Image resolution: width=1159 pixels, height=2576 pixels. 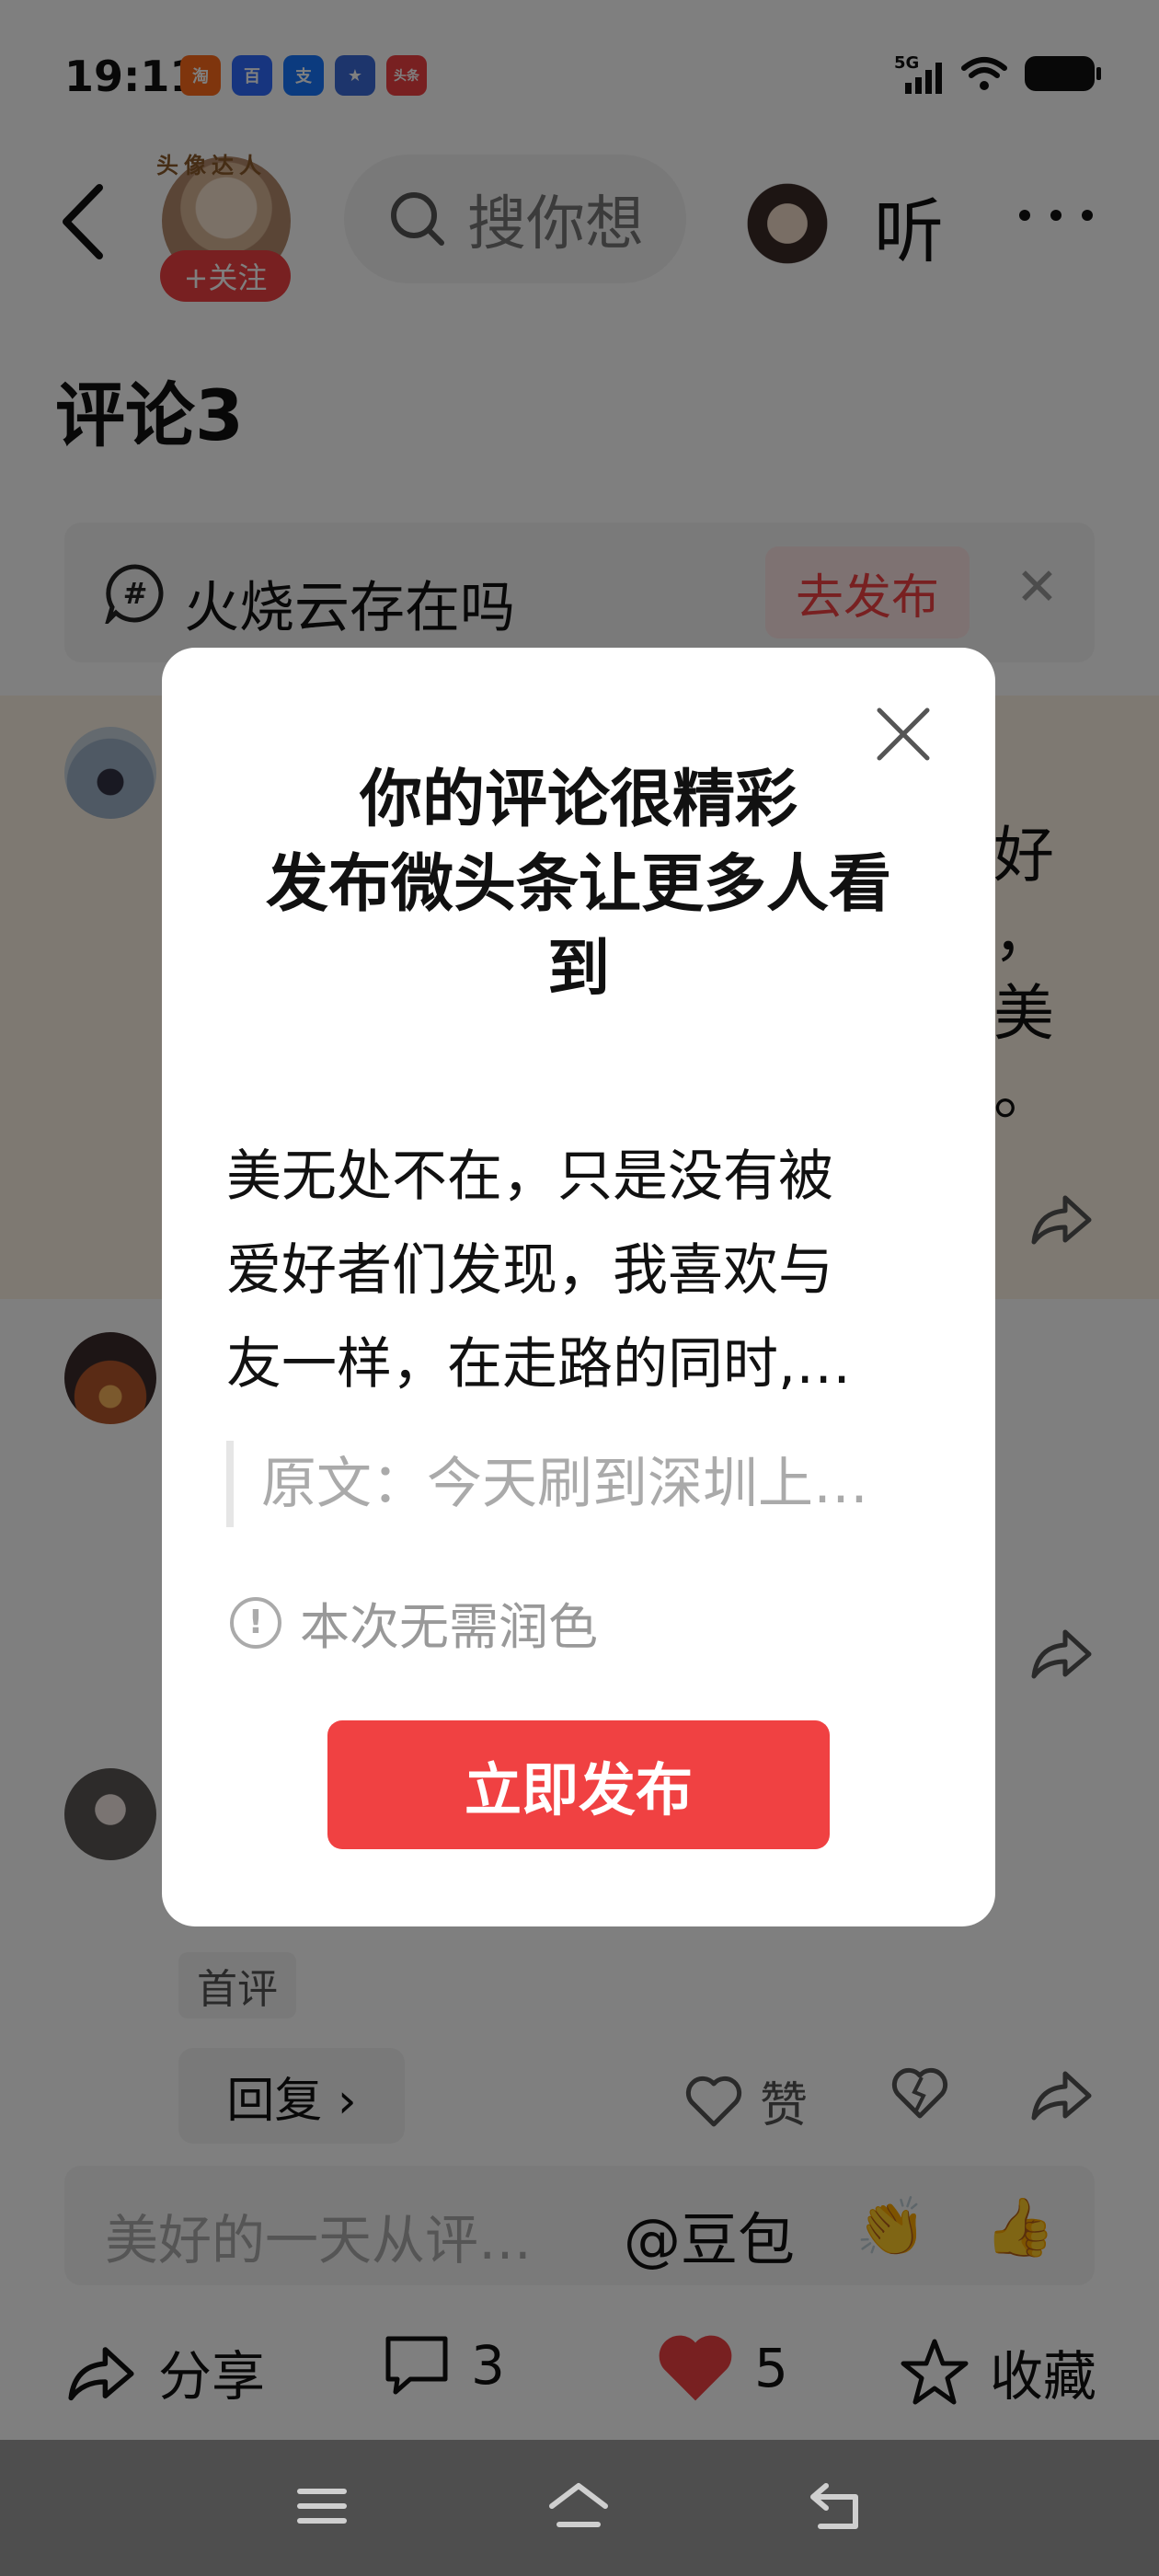 What do you see at coordinates (578, 800) in the screenshot?
I see `dialog-title-line: 你的评论很精彩` at bounding box center [578, 800].